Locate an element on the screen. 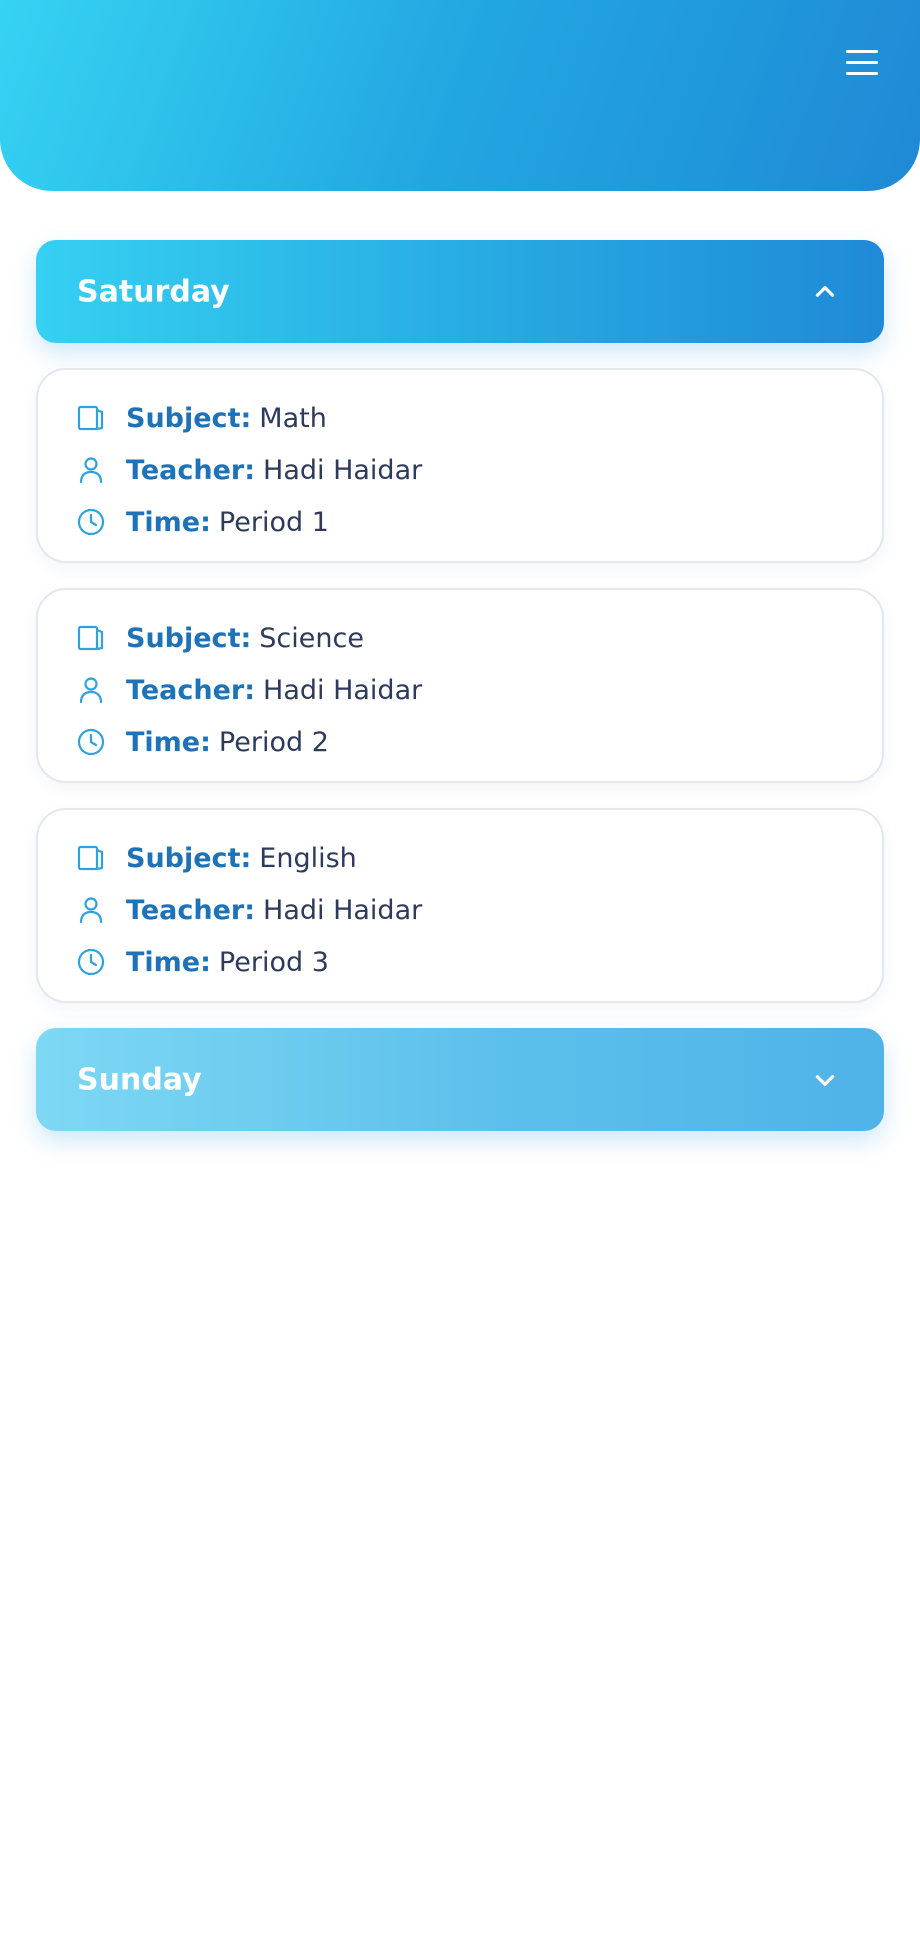 This screenshot has height=1940, width=920. app-header is located at coordinates (460, 95).